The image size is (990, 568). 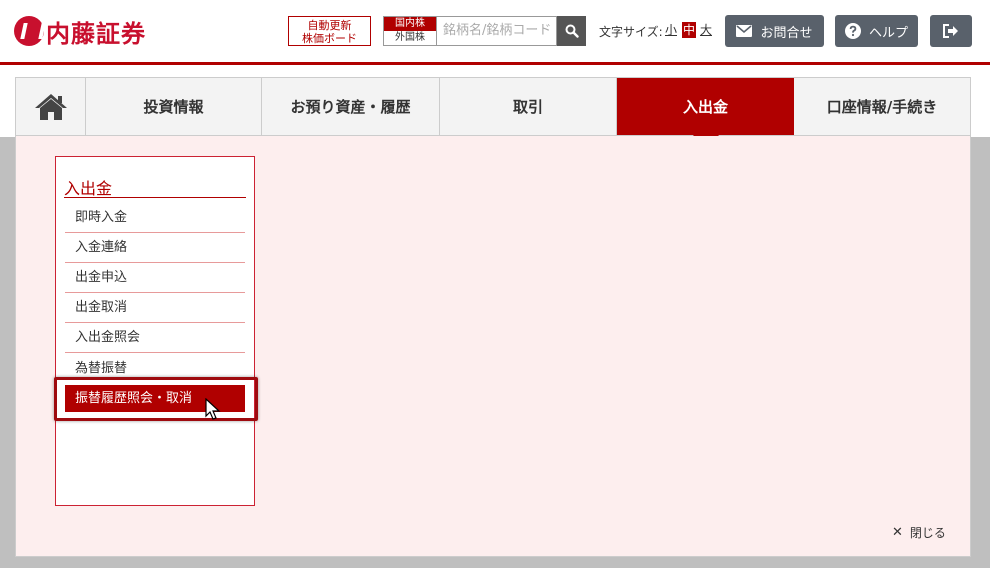 I want to click on search-icon, so click(x=572, y=31).